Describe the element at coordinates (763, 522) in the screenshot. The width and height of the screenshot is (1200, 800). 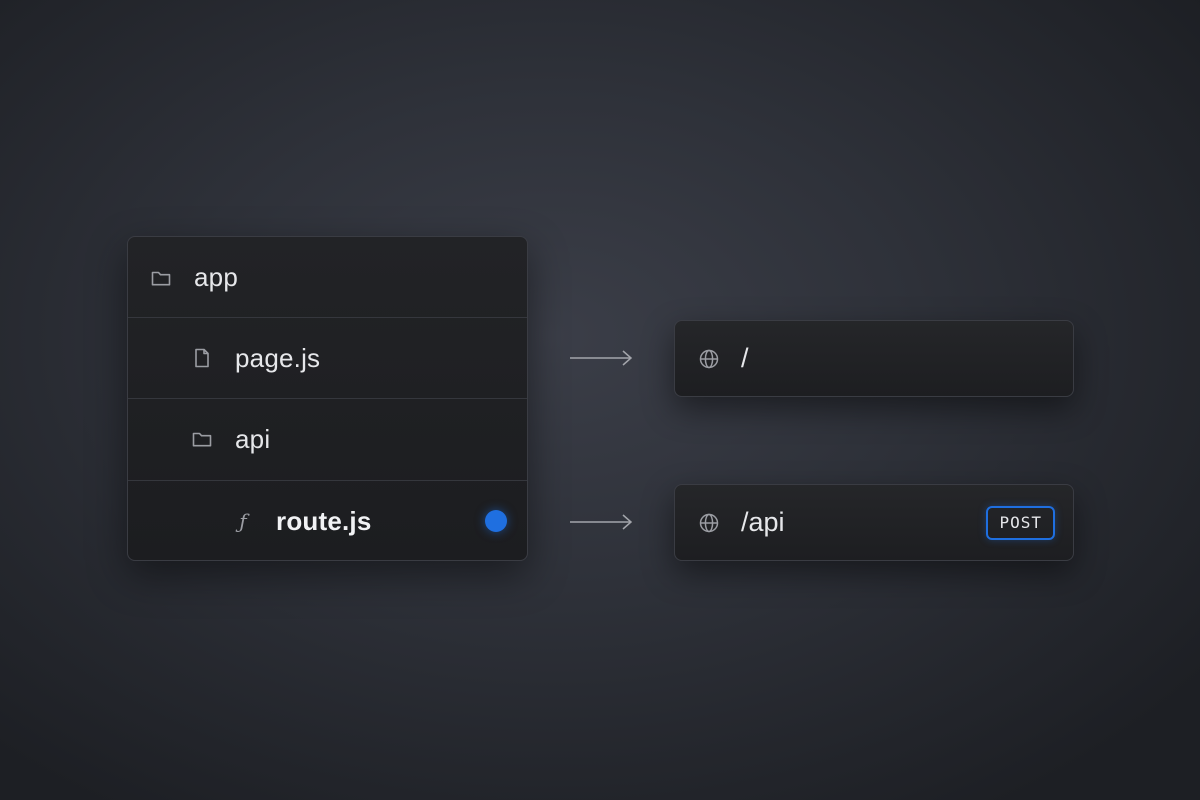
I see `route-path: /api` at that location.